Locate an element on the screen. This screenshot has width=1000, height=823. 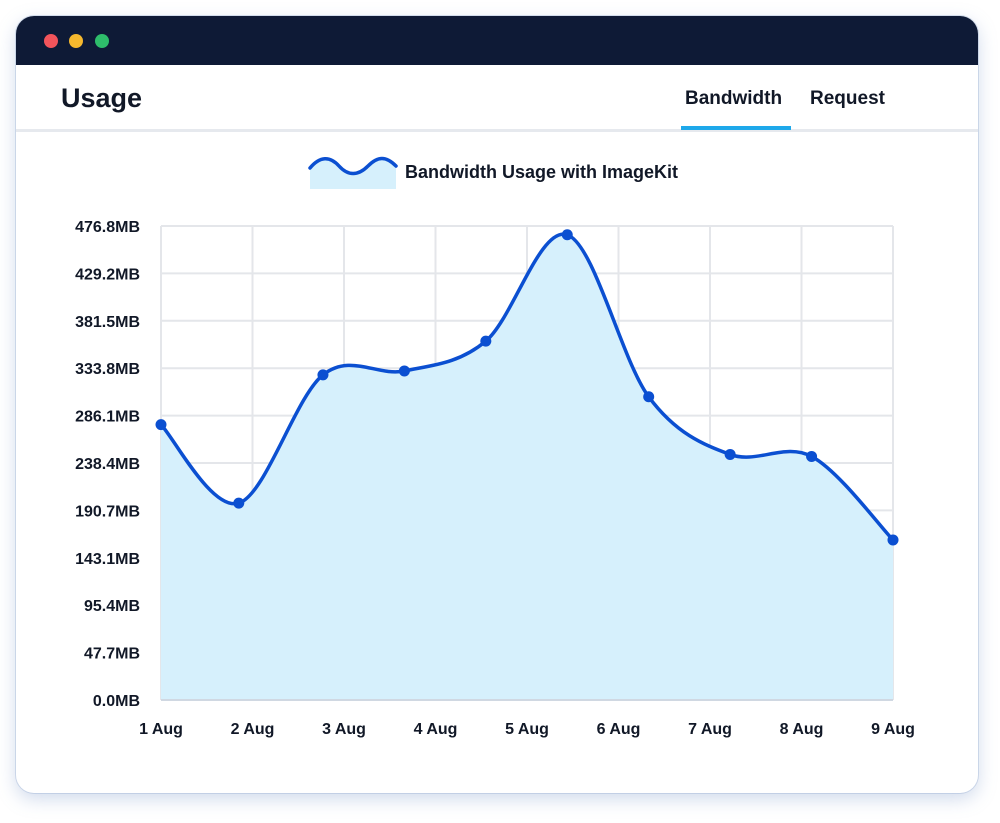
y-tick-label: 429.2MB is located at coordinates (107, 274).